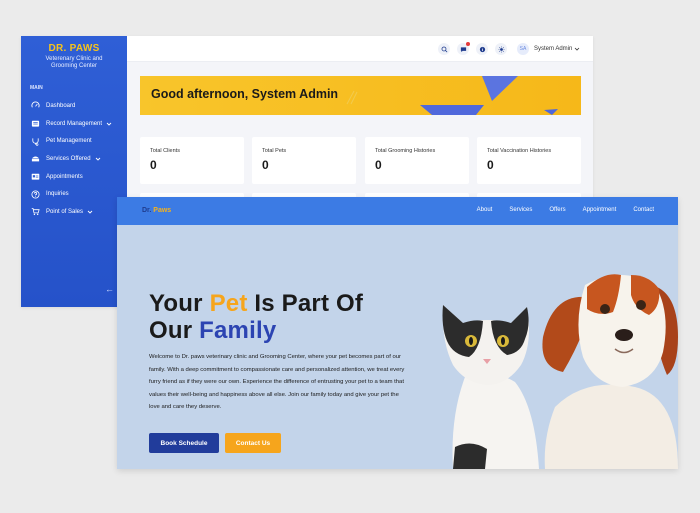 This screenshot has height=513, width=700. I want to click on sidebar-item-dashboard: Dashboard, so click(74, 106).